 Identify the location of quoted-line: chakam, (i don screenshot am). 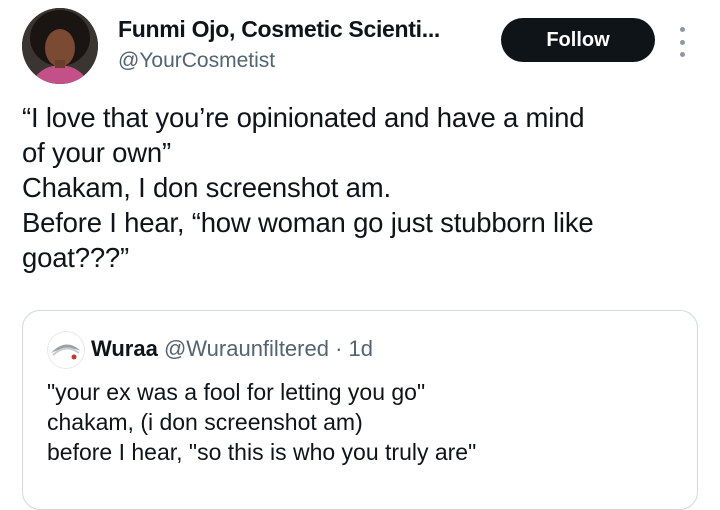
(205, 422).